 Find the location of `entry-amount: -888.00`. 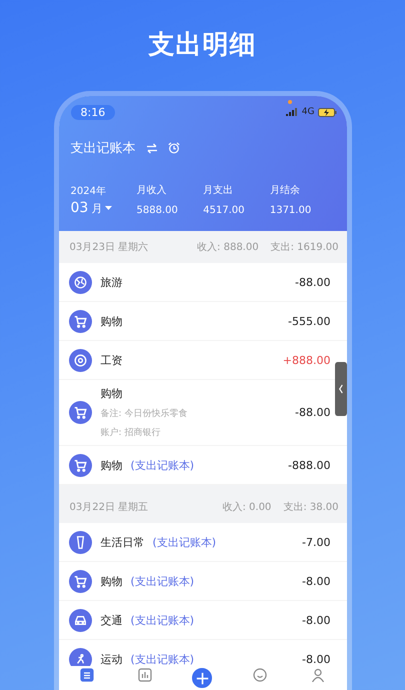

entry-amount: -888.00 is located at coordinates (309, 465).